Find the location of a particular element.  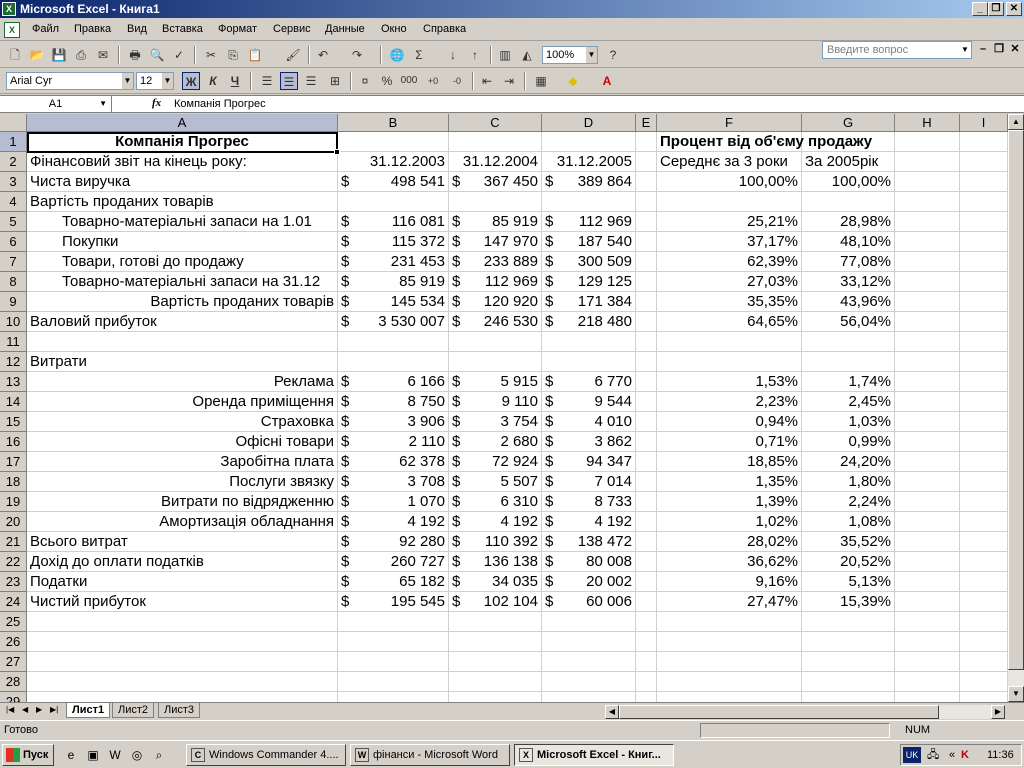

cell-d29 is located at coordinates (589, 697).